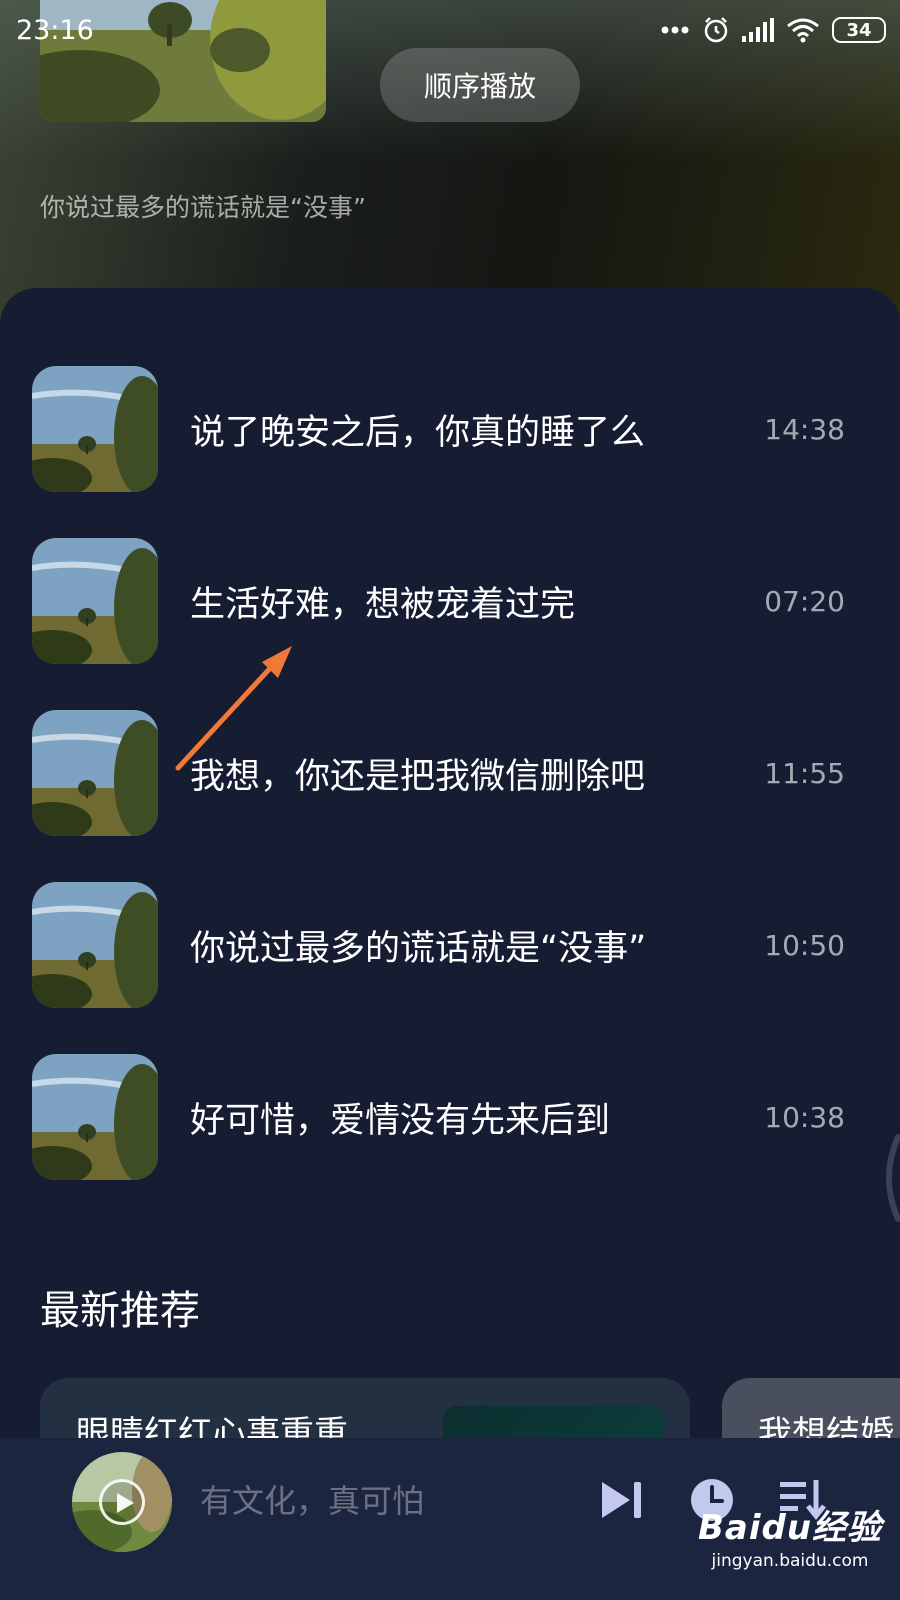 Image resolution: width=900 pixels, height=1600 pixels. I want to click on track-item: 说了晚安之后，你真的睡了么 14:38, so click(450, 429).